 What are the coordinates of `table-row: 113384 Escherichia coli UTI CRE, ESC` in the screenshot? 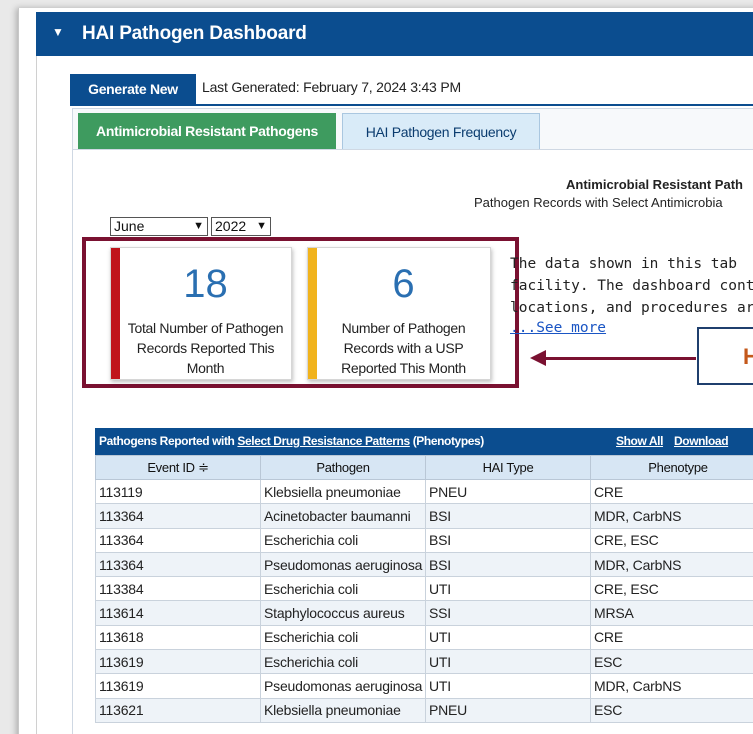 It's located at (424, 589).